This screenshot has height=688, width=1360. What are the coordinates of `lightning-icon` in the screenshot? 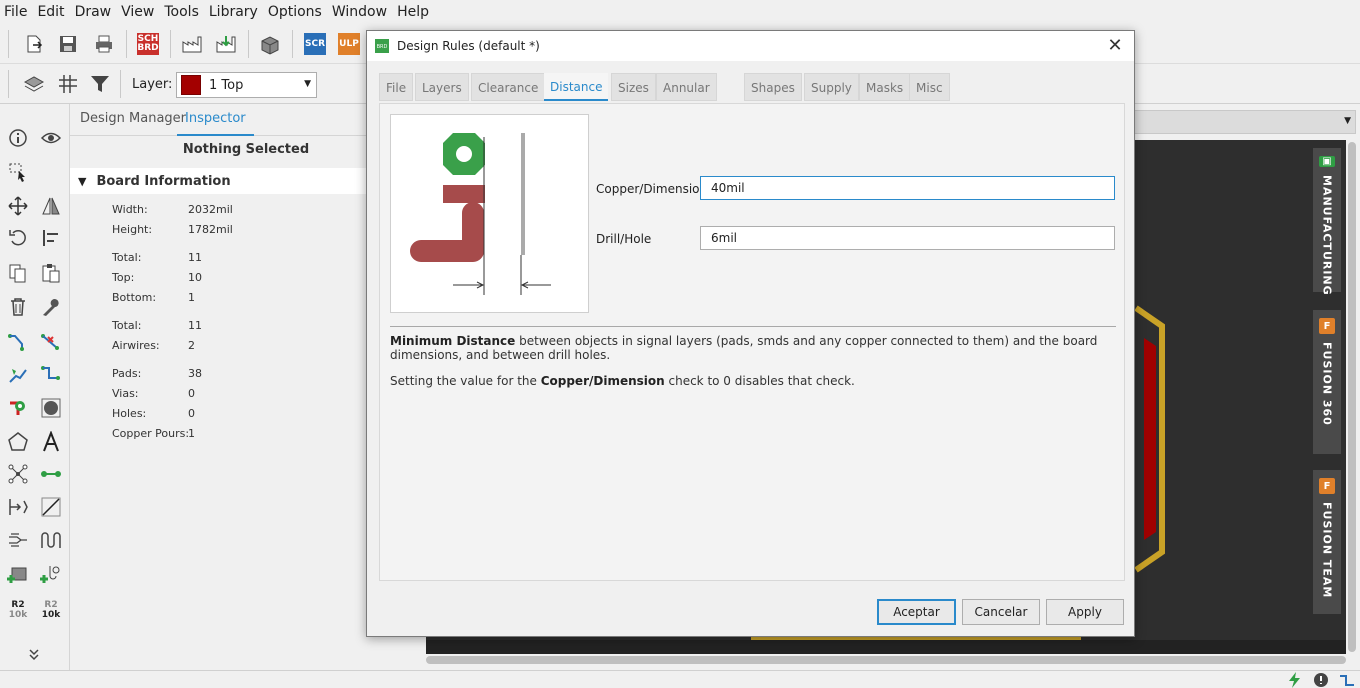 It's located at (1295, 680).